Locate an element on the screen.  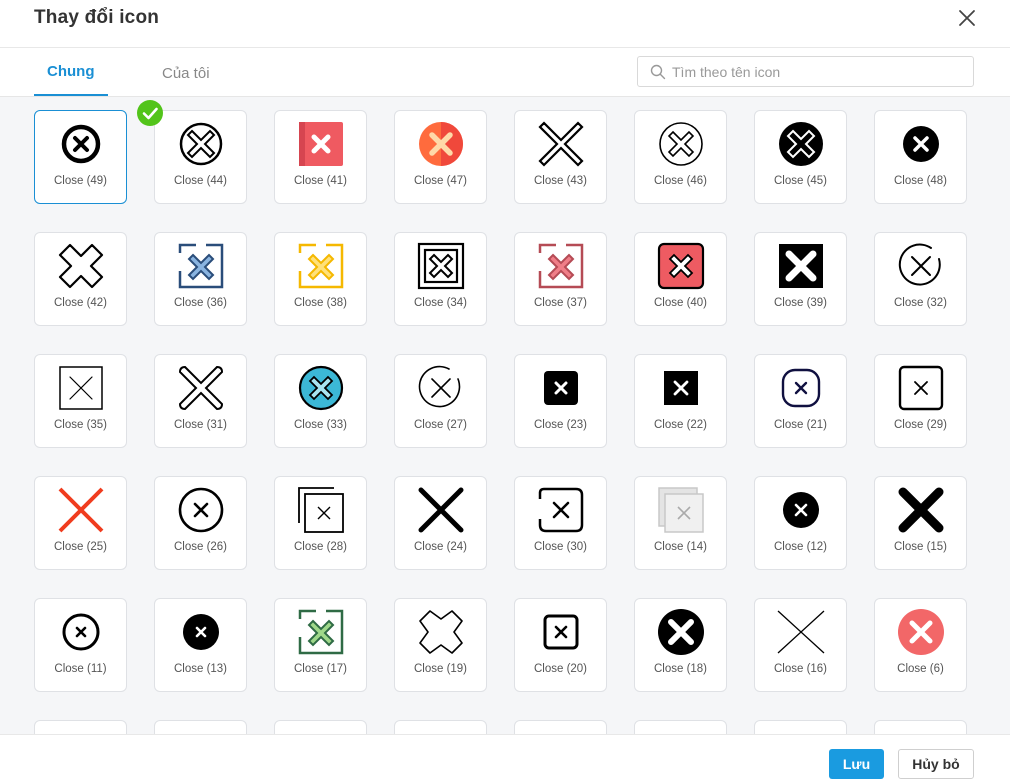
black-circle-x-outline-icon is located at coordinates (801, 144).